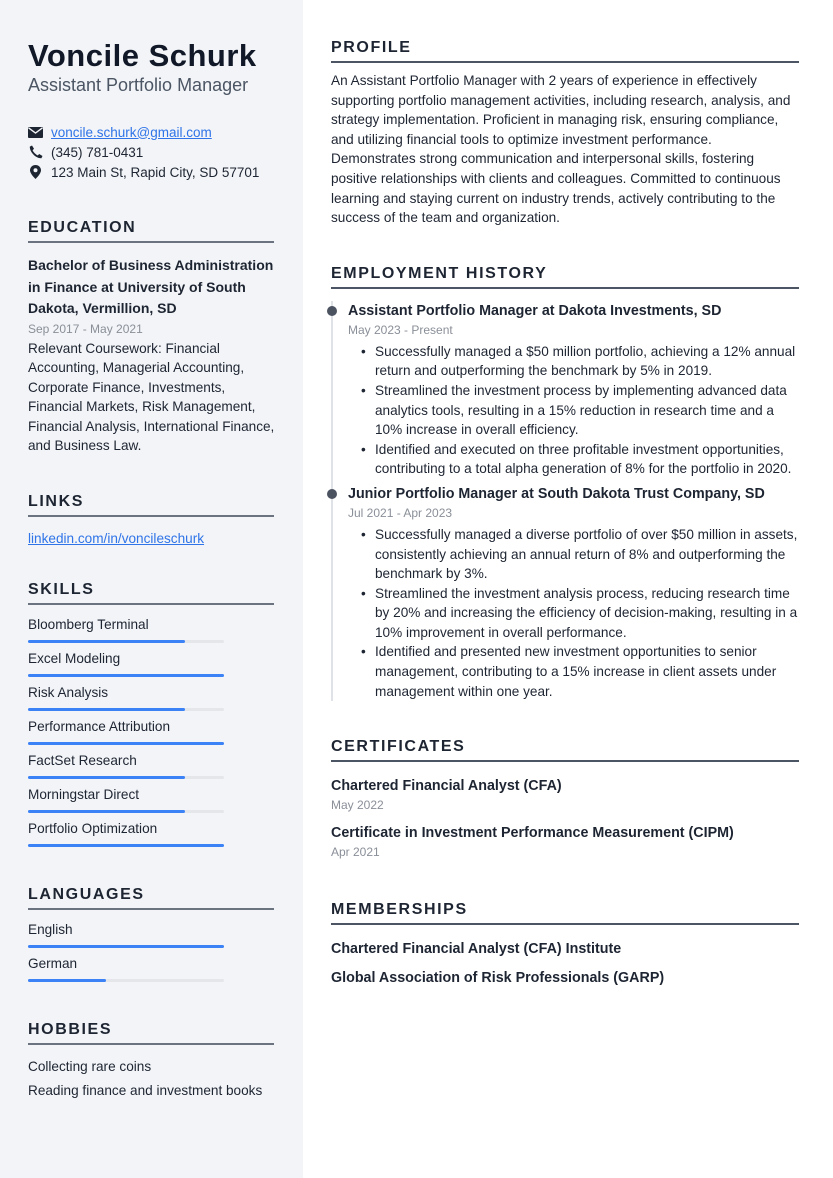 The height and width of the screenshot is (1178, 833). Describe the element at coordinates (151, 593) in the screenshot. I see `skills-heading: SKILLS` at that location.